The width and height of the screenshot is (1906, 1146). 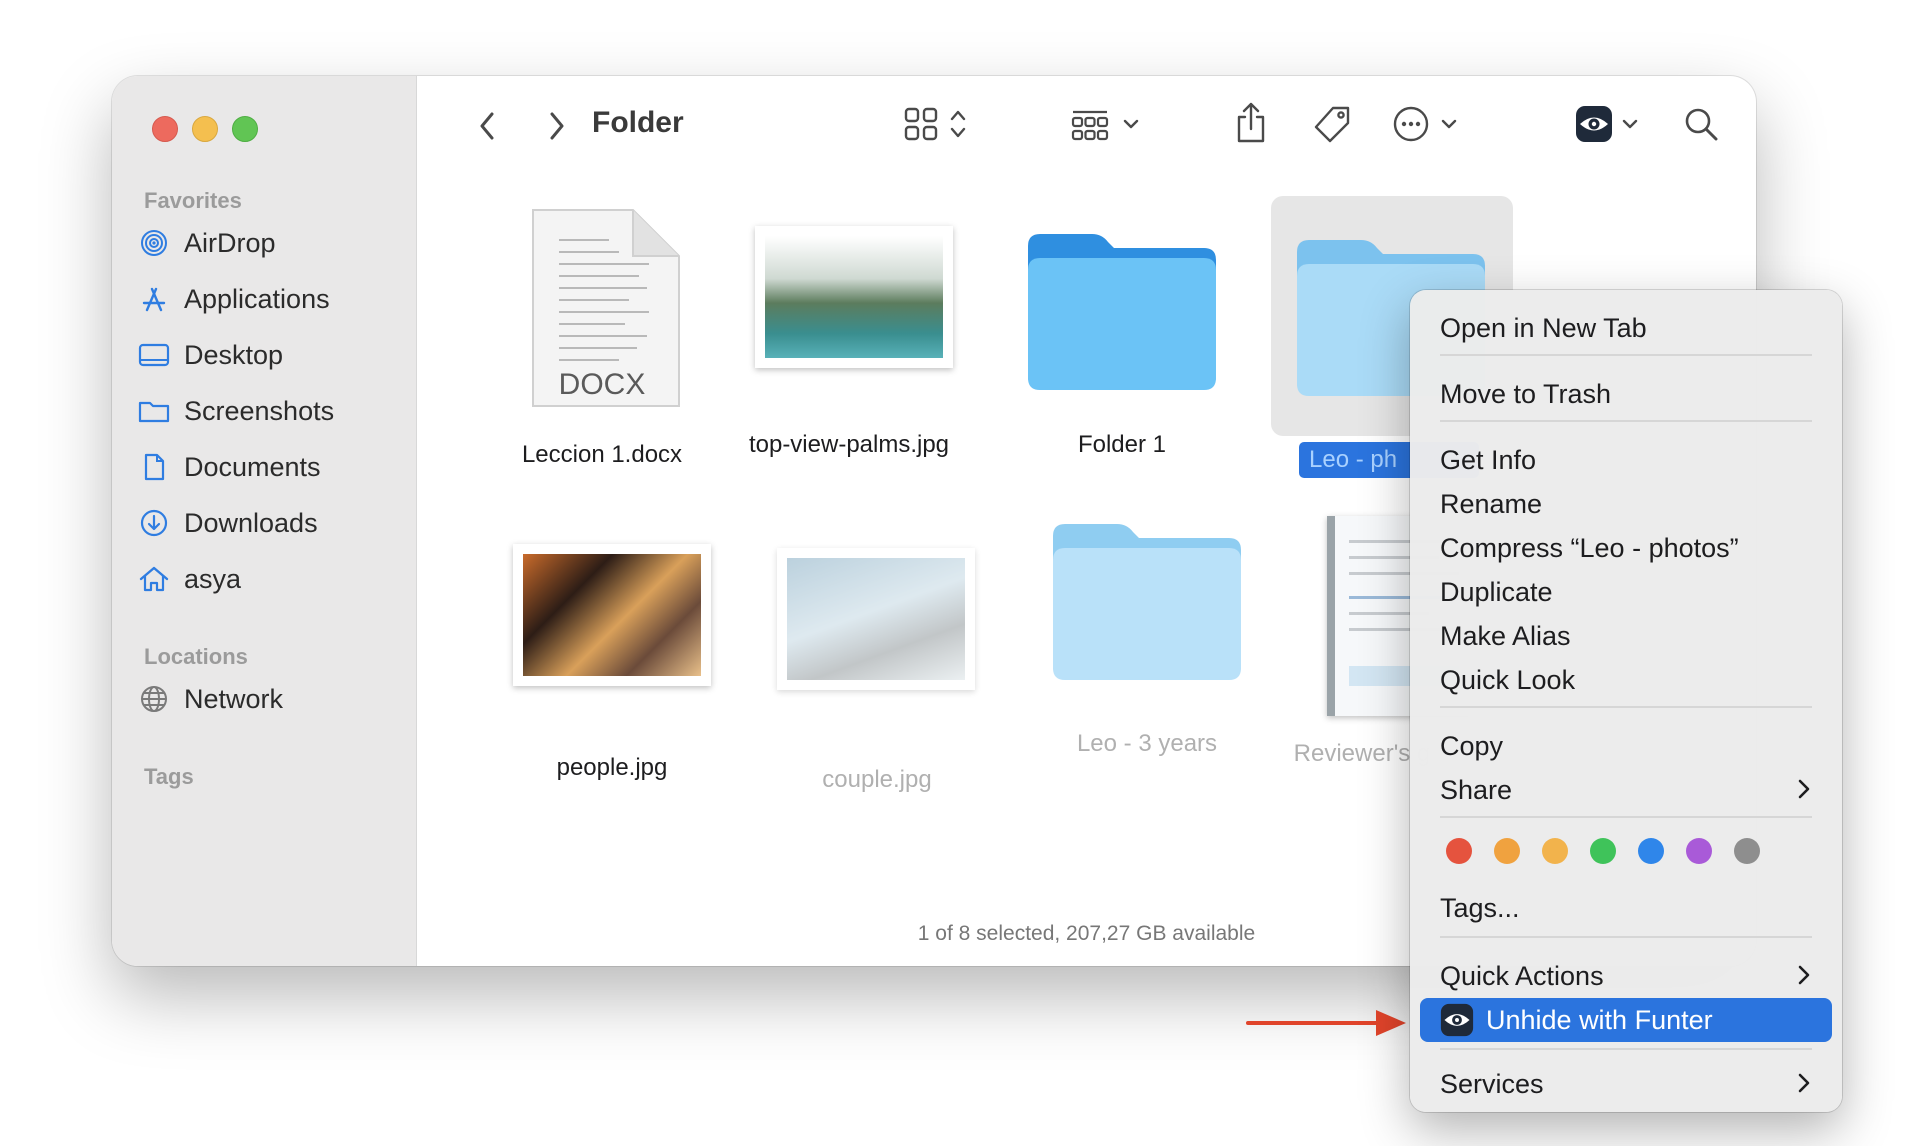 I want to click on sidebar-item-screenshots: Screenshots, so click(x=266, y=411).